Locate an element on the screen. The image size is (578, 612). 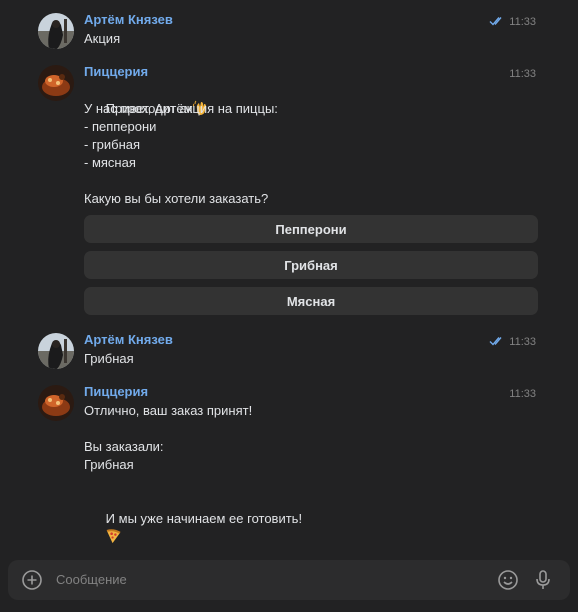
message-last-line: И мы уже начинаем ее готовить! is located at coordinates (193, 528).